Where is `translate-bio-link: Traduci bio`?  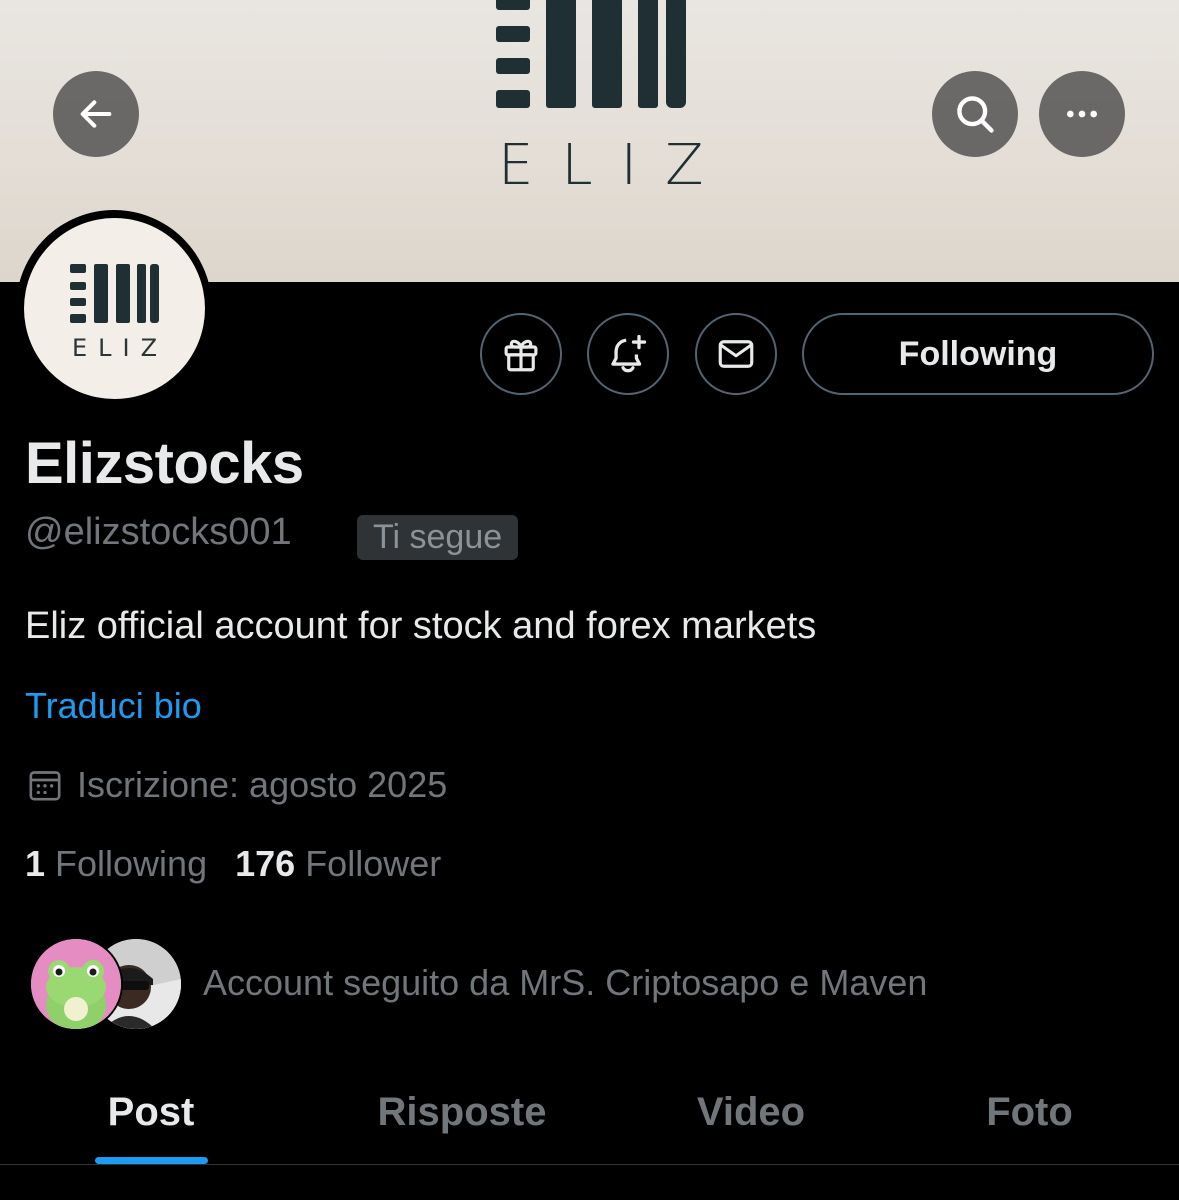 translate-bio-link: Traduci bio is located at coordinates (113, 705).